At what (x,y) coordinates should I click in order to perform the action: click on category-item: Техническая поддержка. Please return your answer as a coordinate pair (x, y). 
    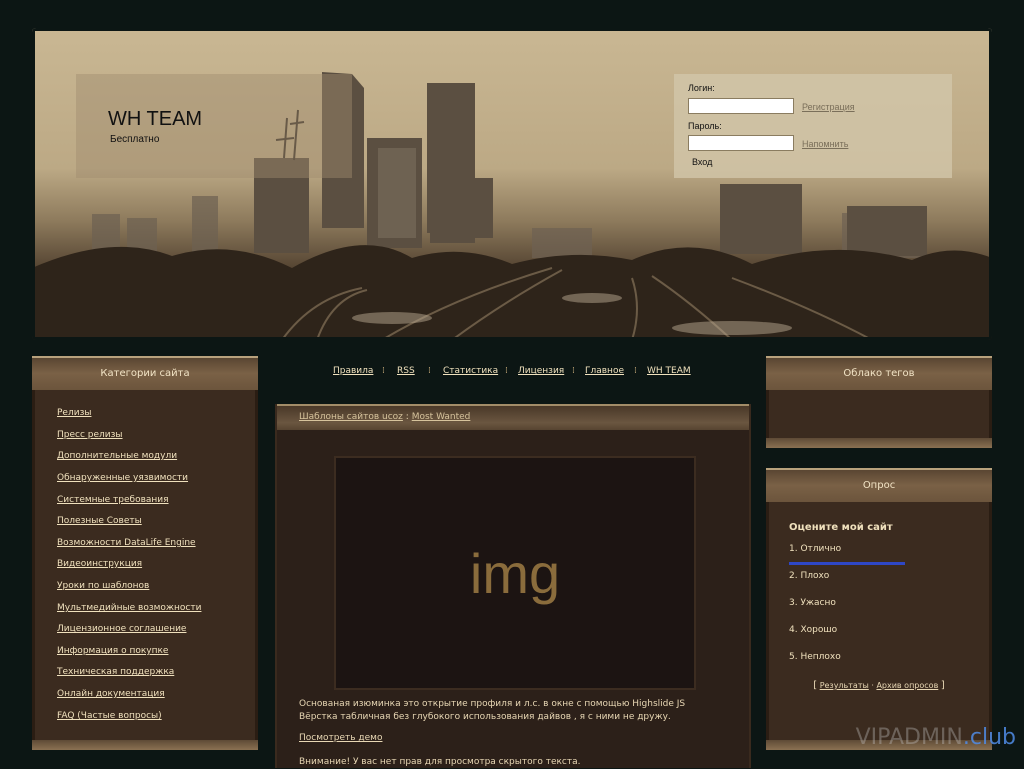
    Looking at the image, I should click on (115, 672).